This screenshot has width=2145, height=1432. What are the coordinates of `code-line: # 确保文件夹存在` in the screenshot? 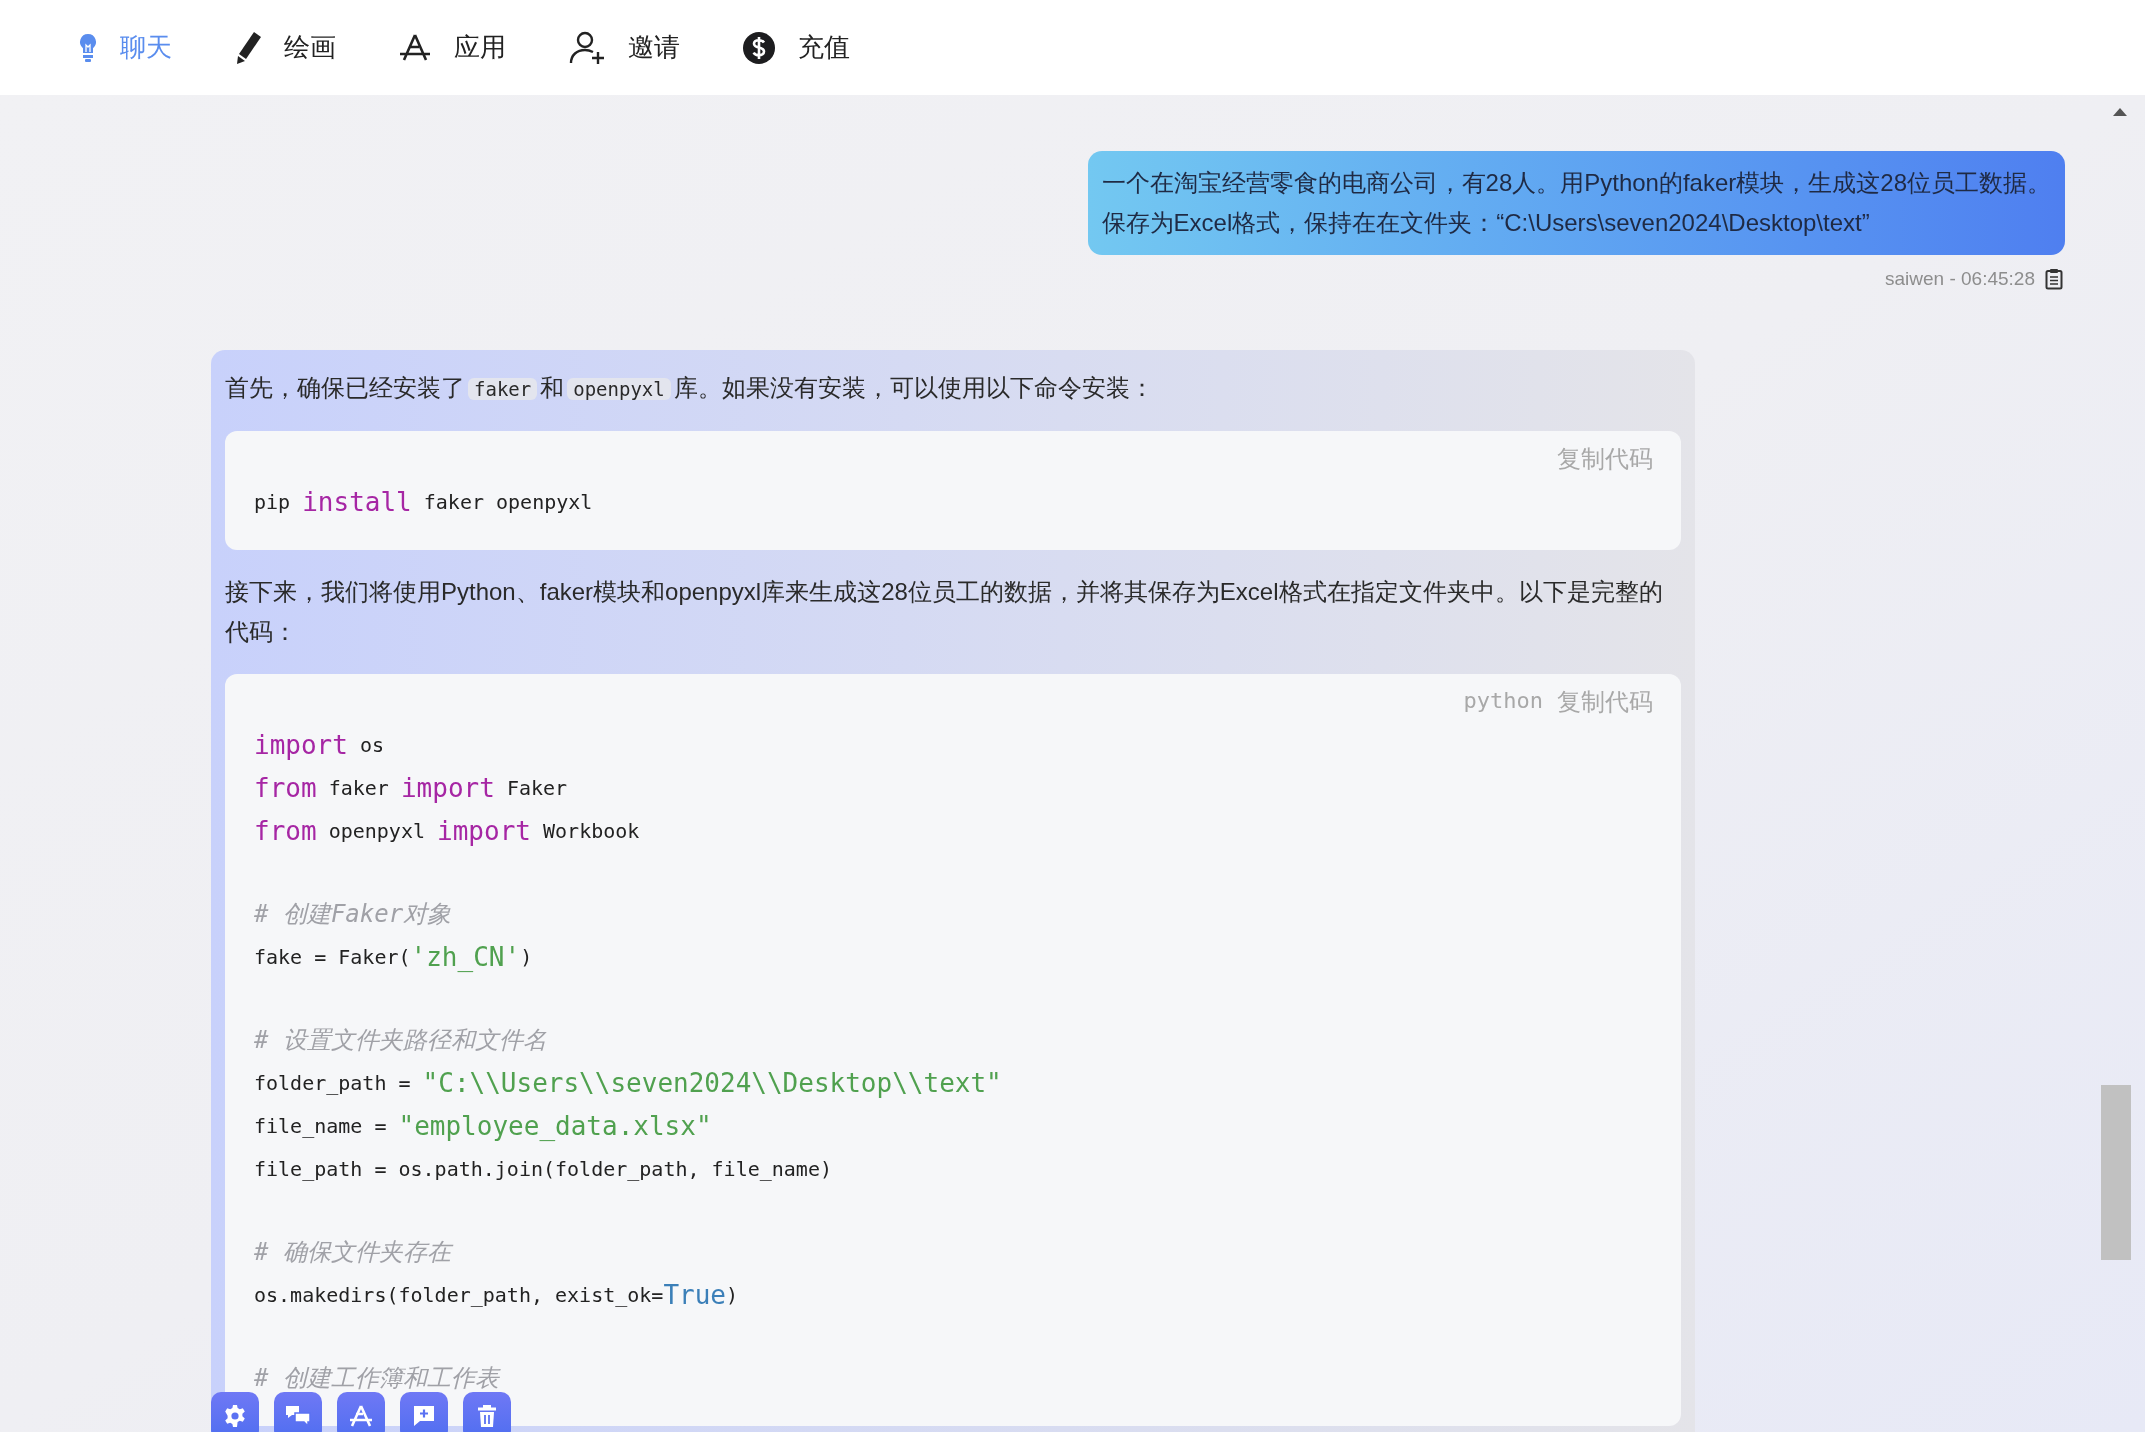 It's located at (953, 1252).